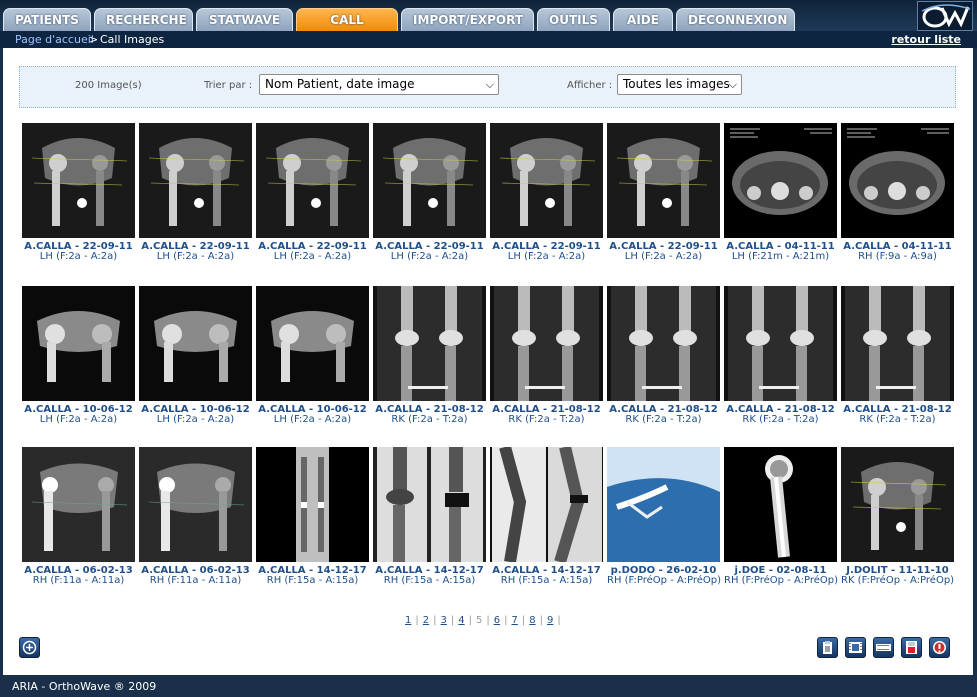 The height and width of the screenshot is (697, 977). I want to click on tab-import-export: IMPORT/EXPORT, so click(467, 19).